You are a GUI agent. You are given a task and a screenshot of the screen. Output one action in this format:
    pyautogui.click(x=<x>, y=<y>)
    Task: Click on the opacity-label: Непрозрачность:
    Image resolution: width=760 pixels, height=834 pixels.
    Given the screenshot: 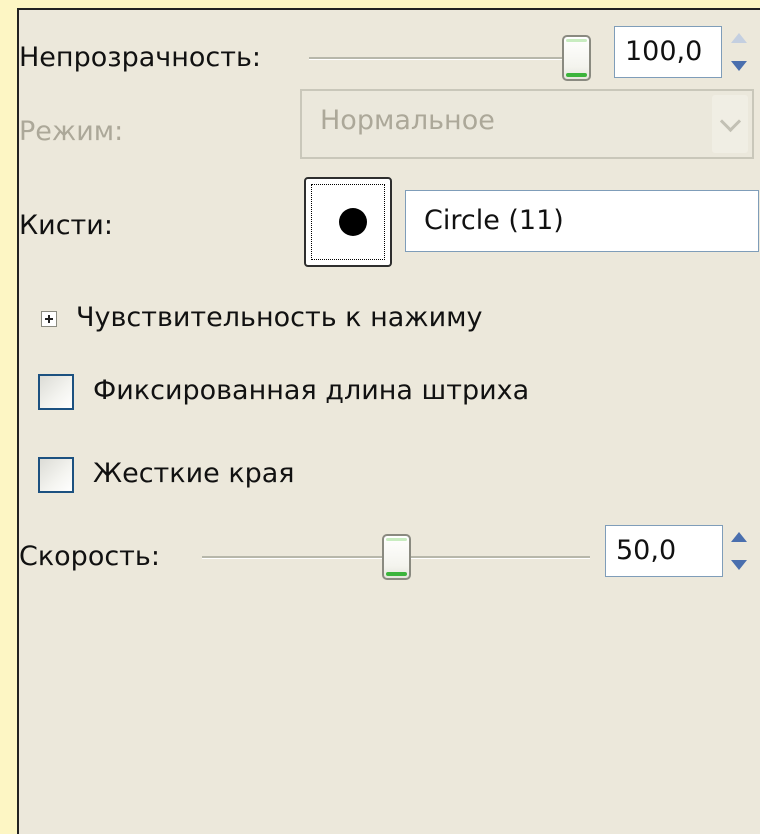 What is the action you would take?
    pyautogui.click(x=140, y=57)
    